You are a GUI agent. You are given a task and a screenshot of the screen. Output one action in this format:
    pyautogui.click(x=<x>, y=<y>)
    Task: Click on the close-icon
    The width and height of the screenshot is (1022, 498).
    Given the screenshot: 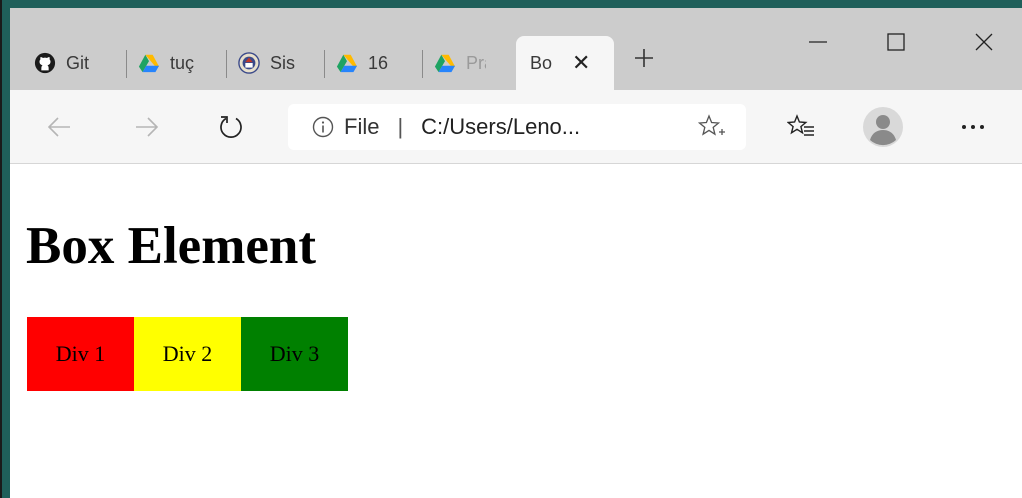 What is the action you would take?
    pyautogui.click(x=984, y=42)
    